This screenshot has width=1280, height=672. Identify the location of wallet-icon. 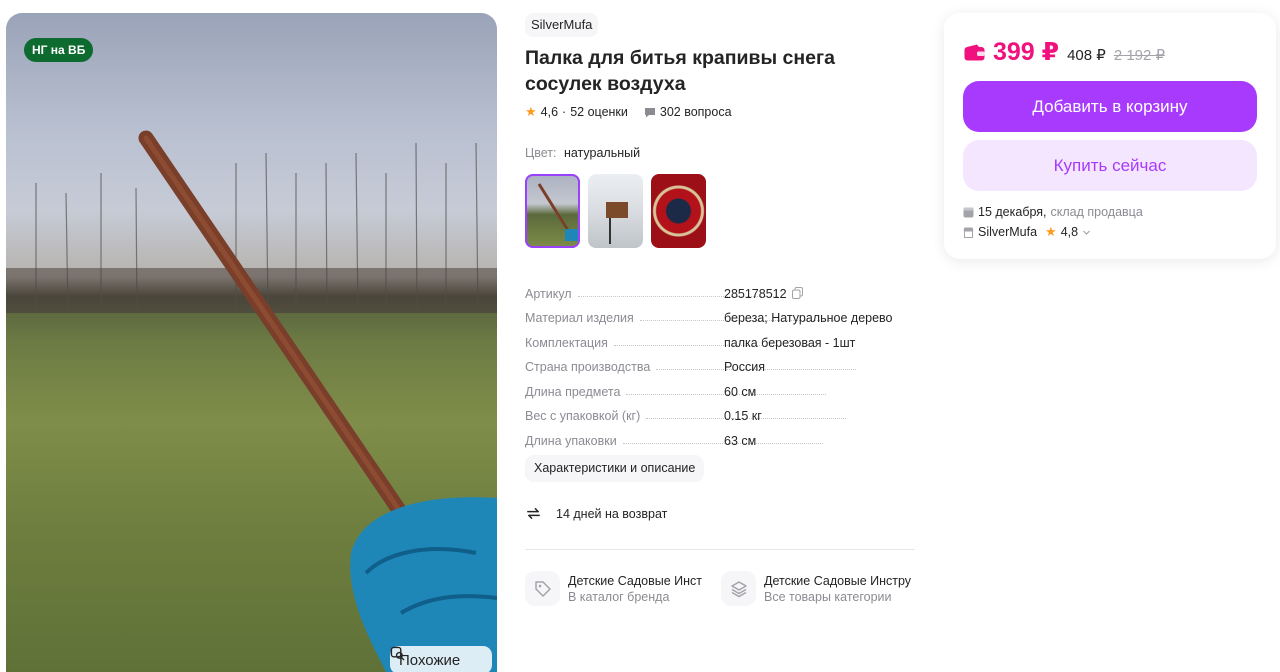
(974, 52).